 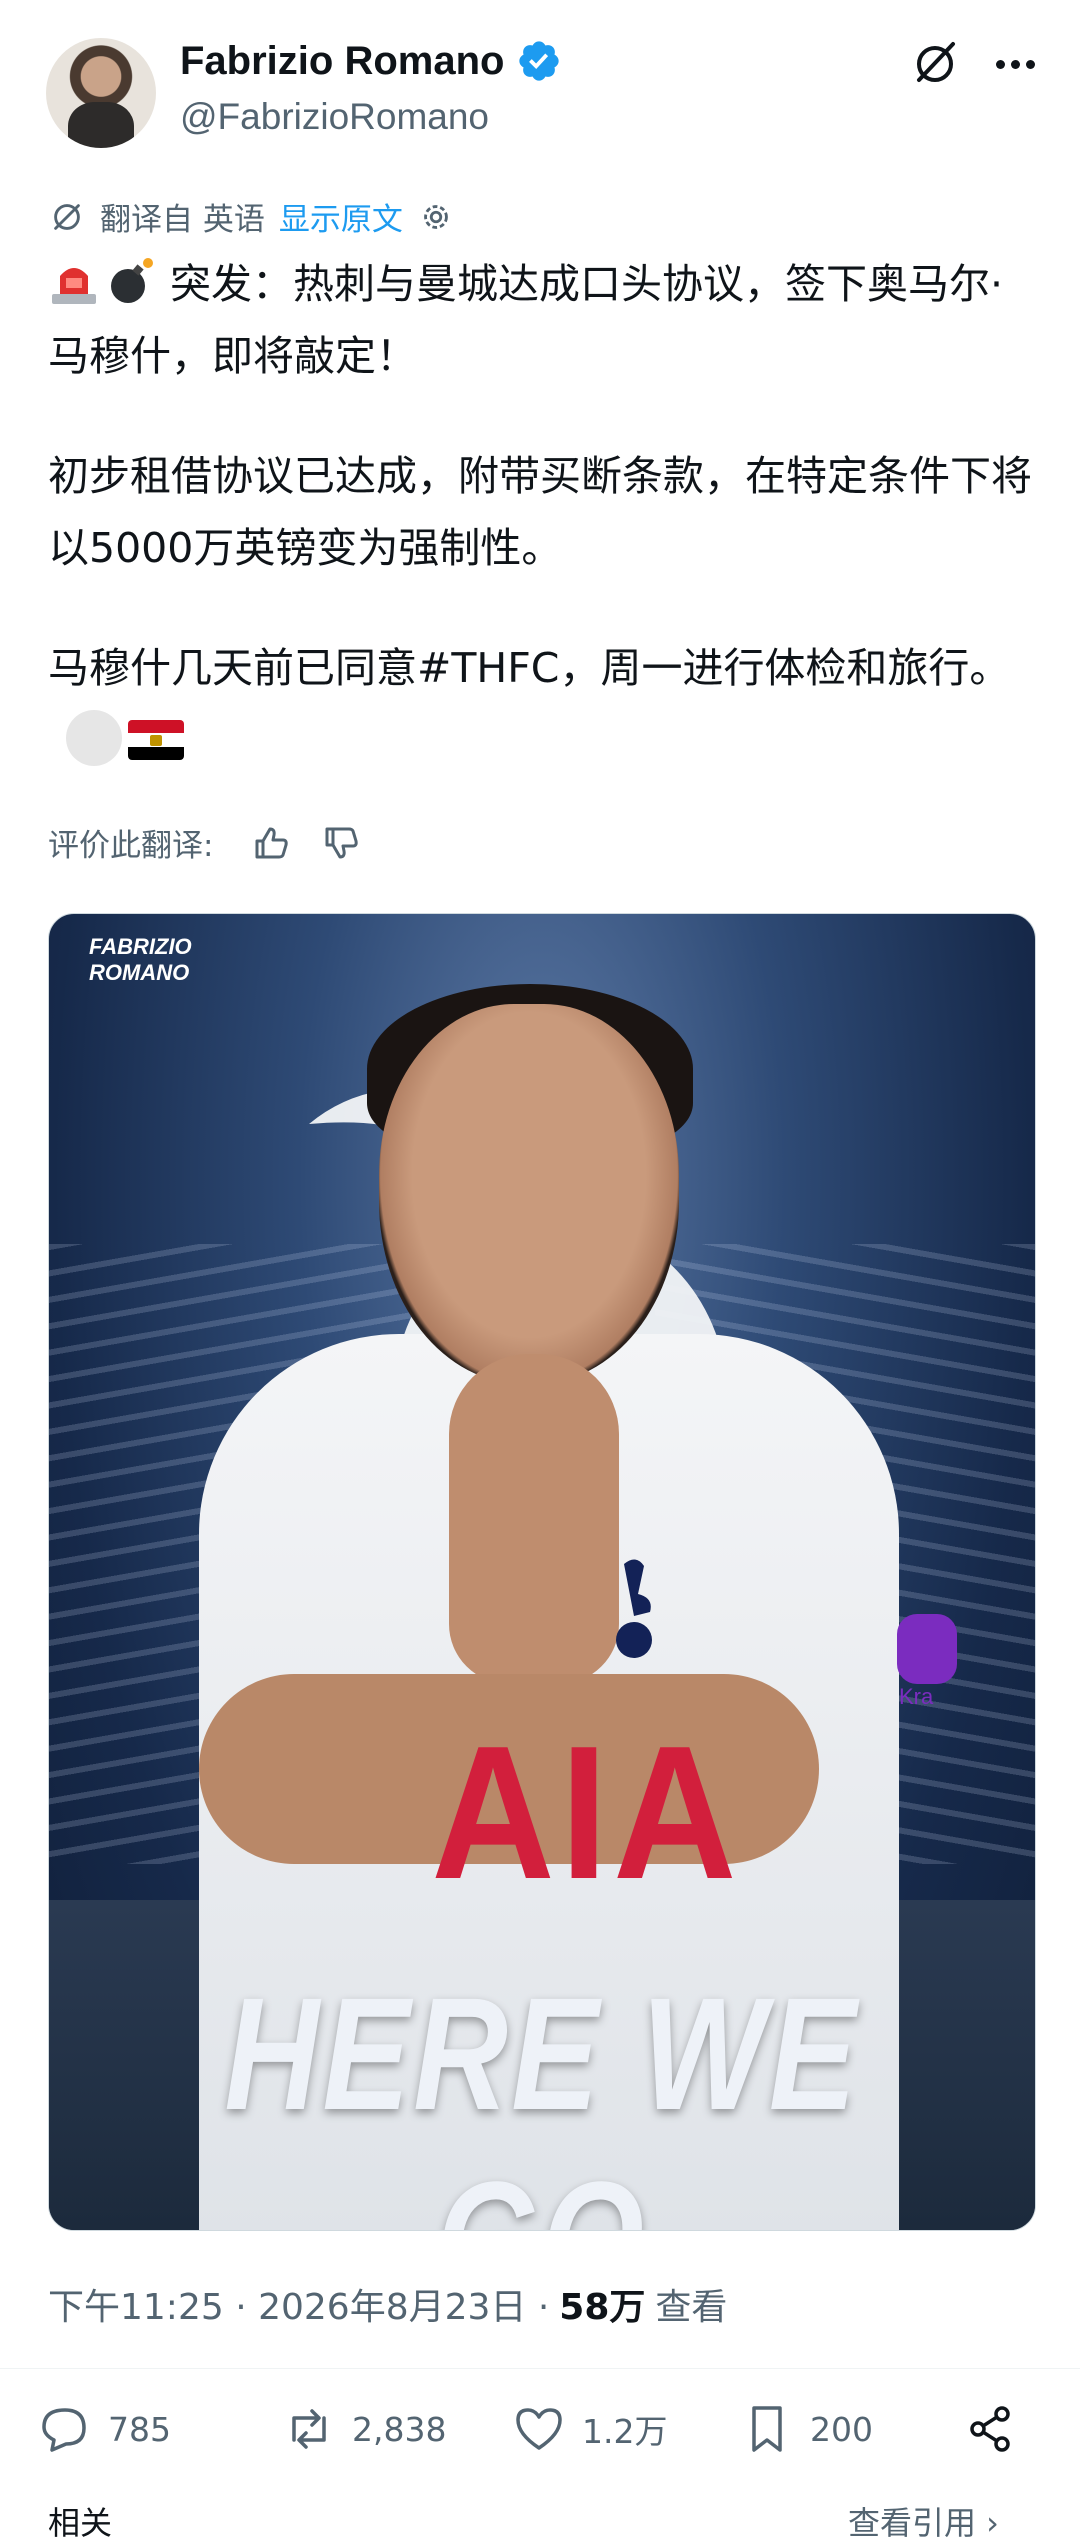 What do you see at coordinates (74, 286) in the screenshot?
I see `siren-emoji` at bounding box center [74, 286].